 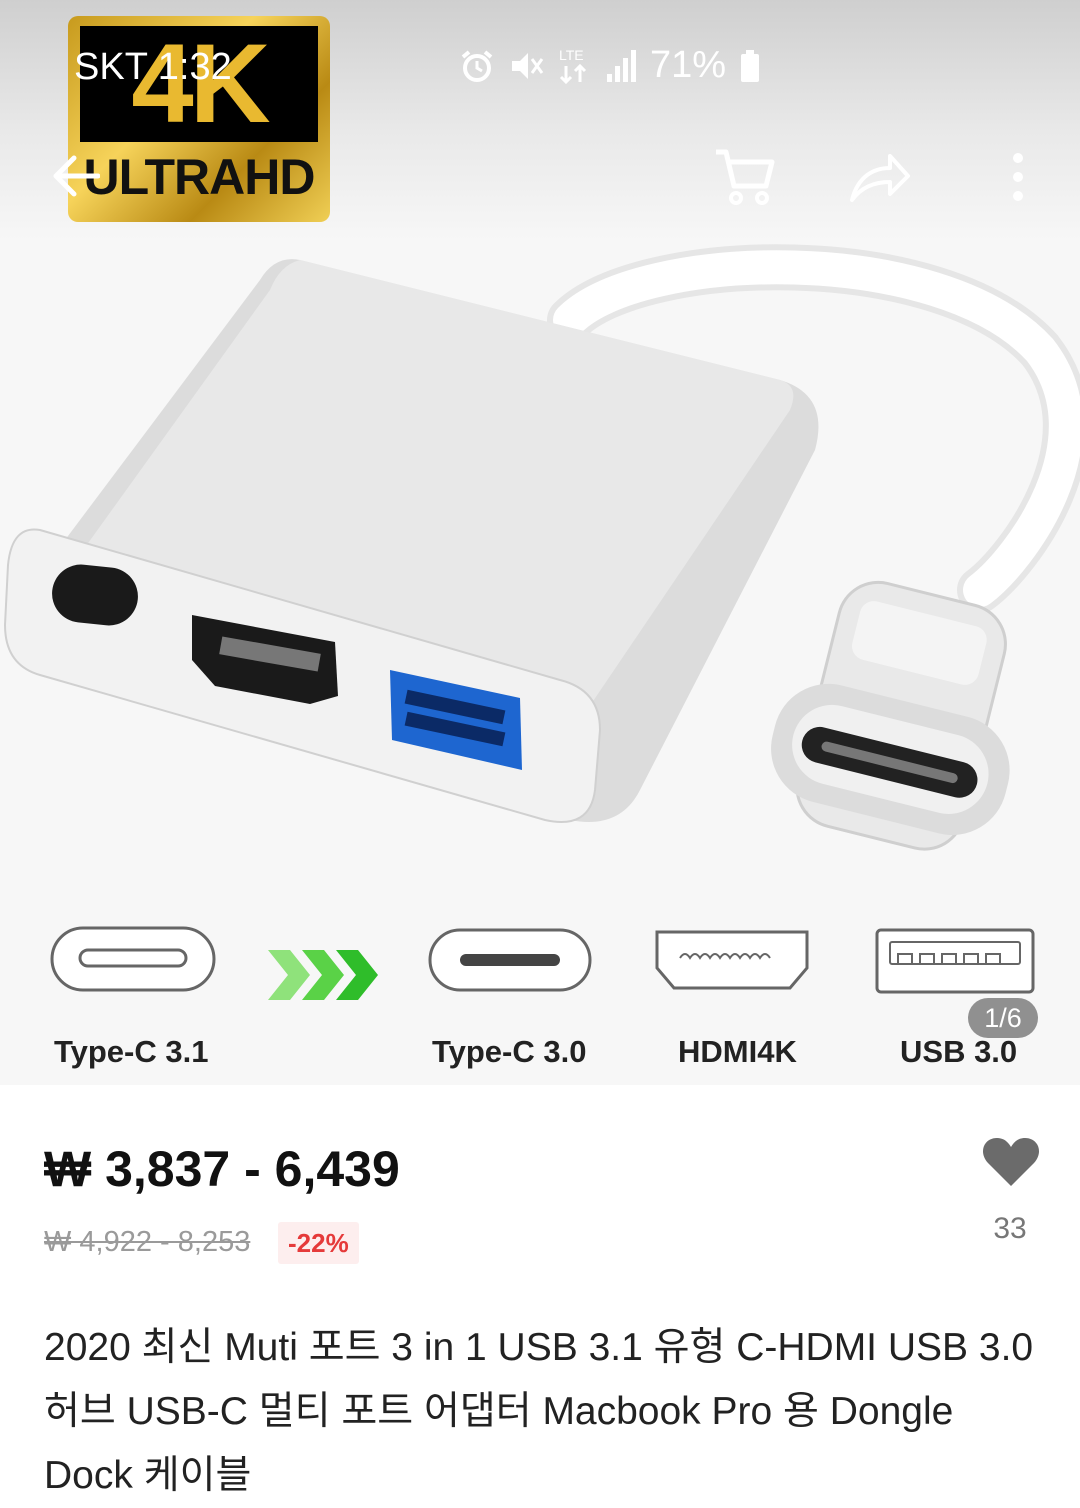 I want to click on sale-price: ₩ 3,837 - 6,439, so click(x=222, y=1169).